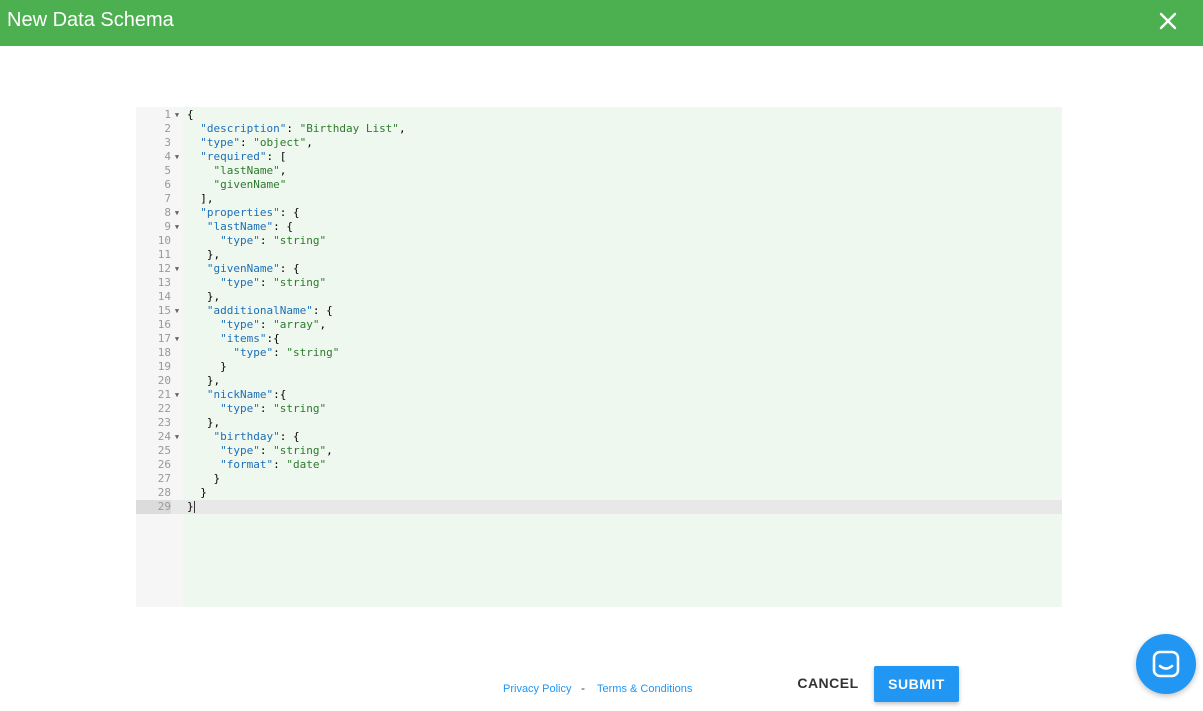 The height and width of the screenshot is (711, 1203). What do you see at coordinates (164, 422) in the screenshot?
I see `line-number: 23` at bounding box center [164, 422].